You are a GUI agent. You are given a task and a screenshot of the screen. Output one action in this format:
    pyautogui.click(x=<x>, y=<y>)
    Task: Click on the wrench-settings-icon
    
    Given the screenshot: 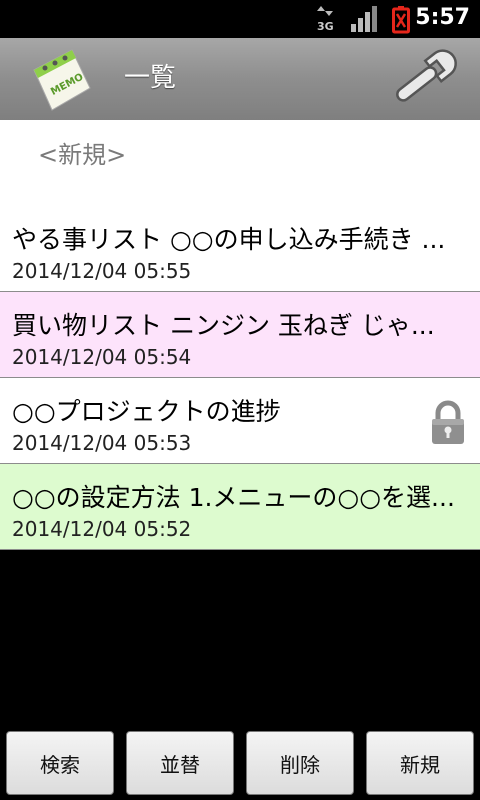 What is the action you would take?
    pyautogui.click(x=423, y=79)
    